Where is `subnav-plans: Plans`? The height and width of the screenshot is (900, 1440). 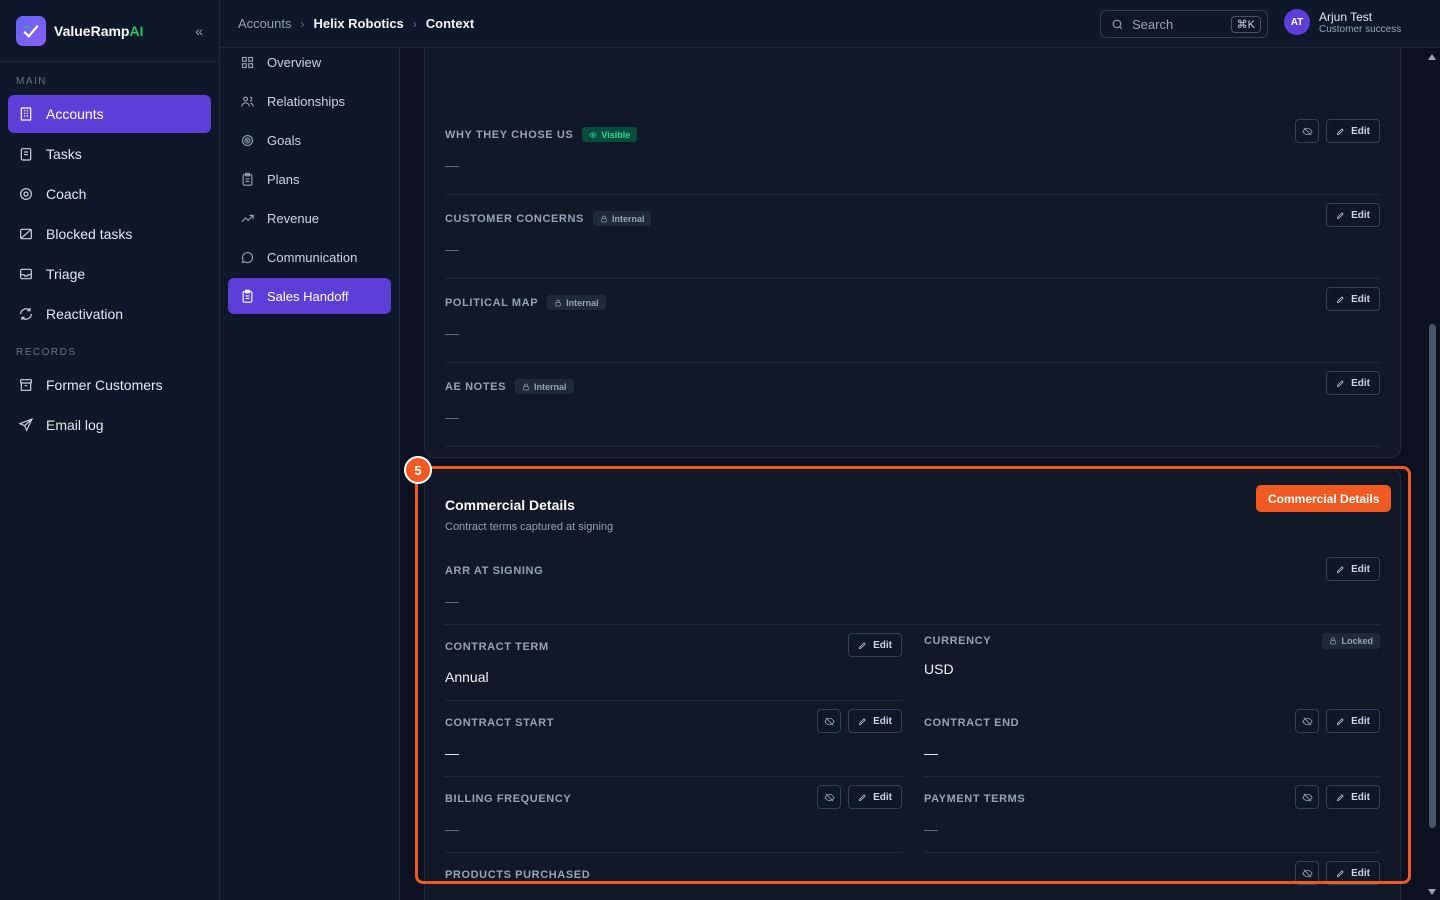 subnav-plans: Plans is located at coordinates (309, 179).